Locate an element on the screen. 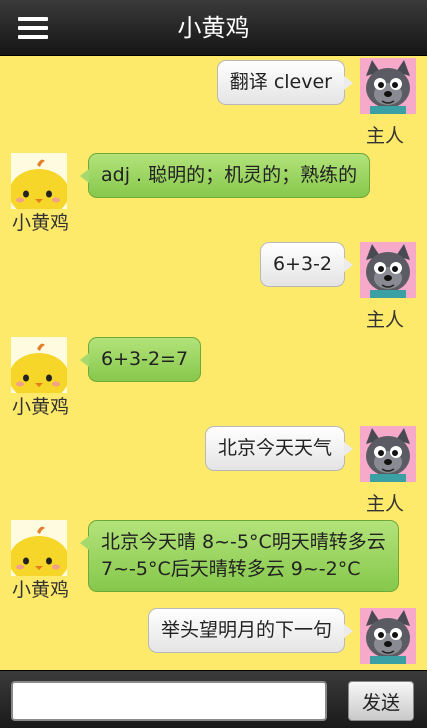 The image size is (427, 728). title-bar: 小黄鸡 is located at coordinates (213, 28).